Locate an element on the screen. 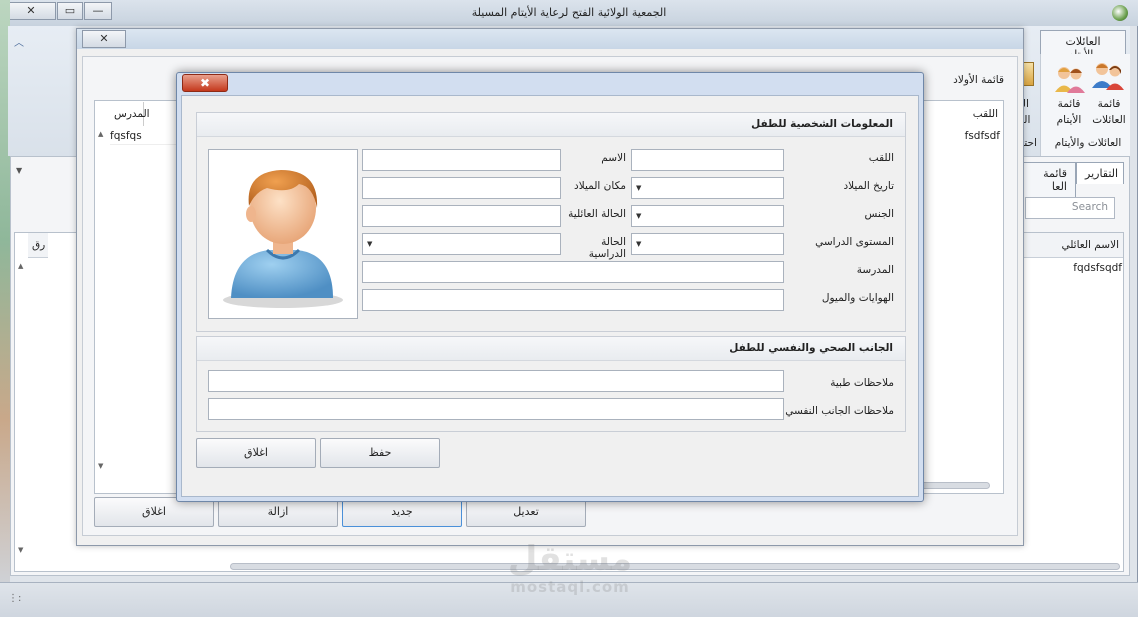  children-scroll-down-icon: ▼ is located at coordinates (100, 466).